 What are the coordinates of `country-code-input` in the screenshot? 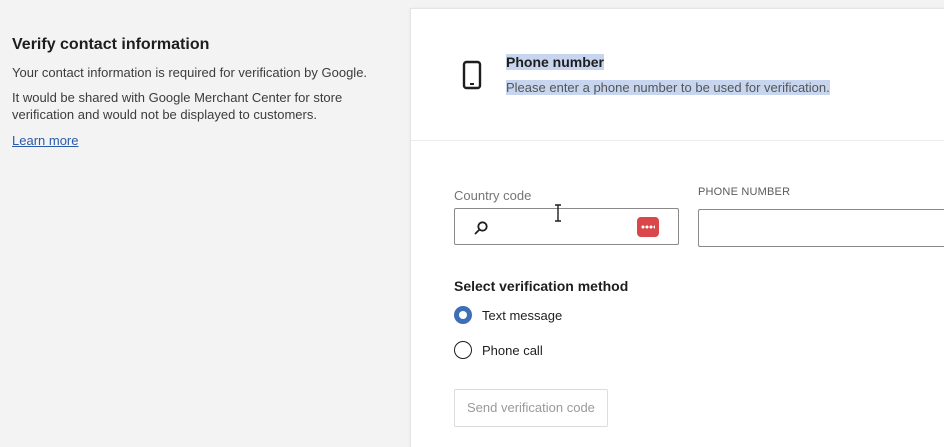 It's located at (566, 226).